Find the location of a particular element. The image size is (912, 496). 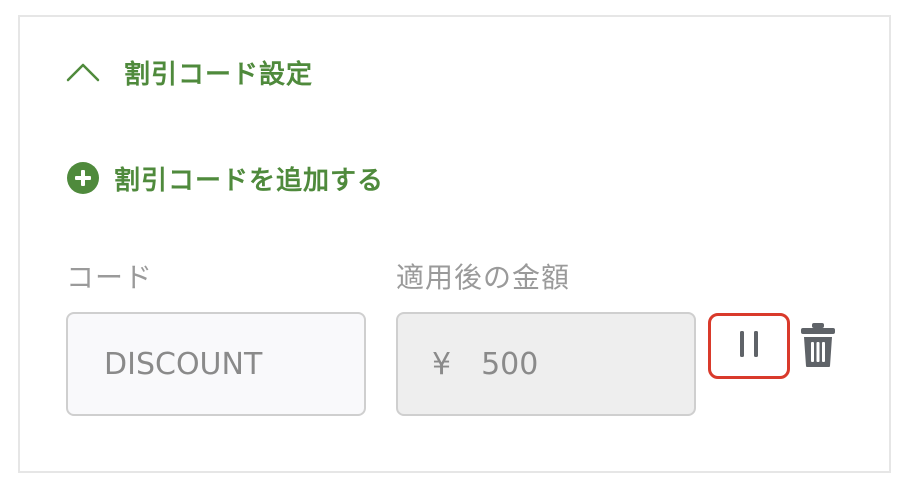

code-input: DISCOUNT is located at coordinates (216, 364).